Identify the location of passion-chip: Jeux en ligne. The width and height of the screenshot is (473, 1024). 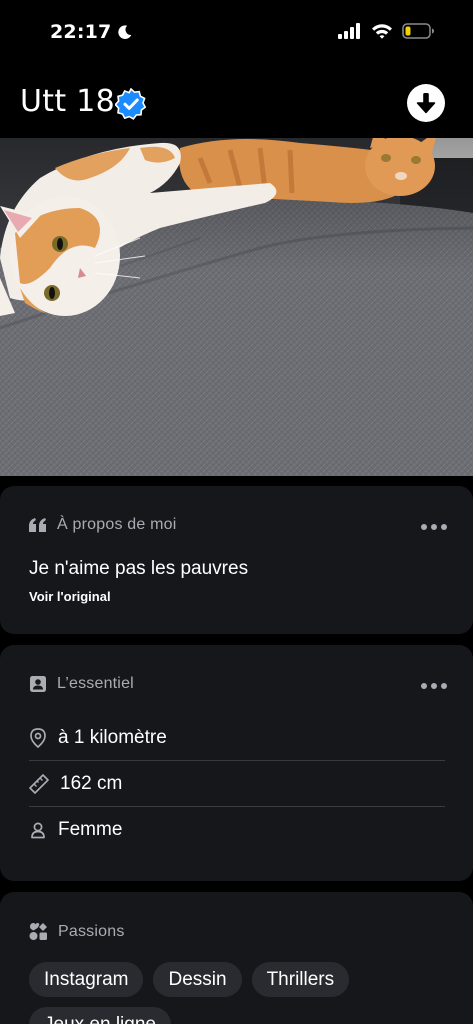
(100, 1015).